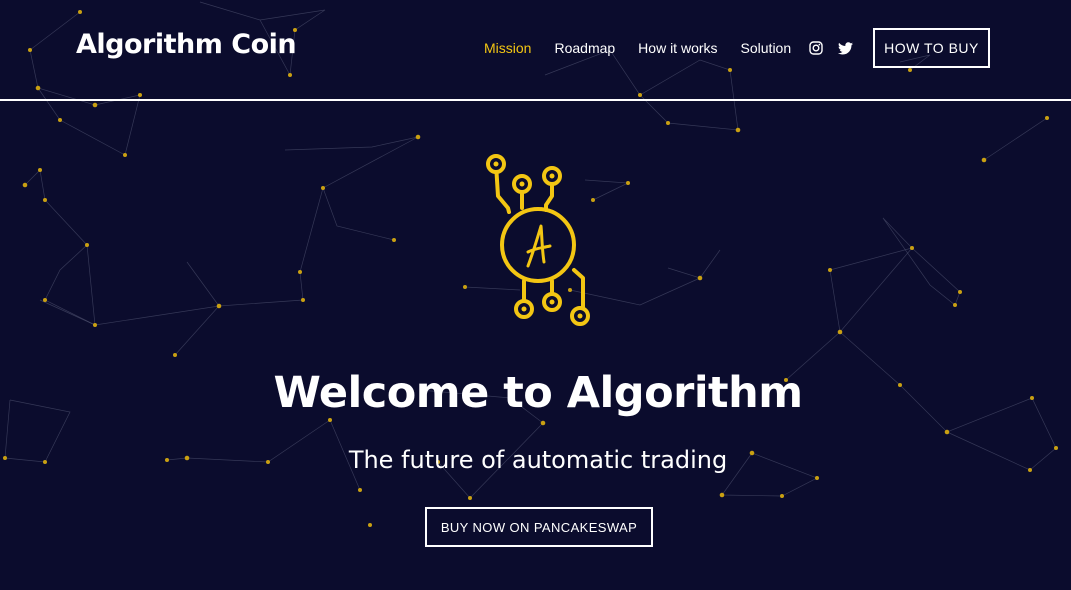 The height and width of the screenshot is (590, 1071). I want to click on instagram-icon, so click(816, 47).